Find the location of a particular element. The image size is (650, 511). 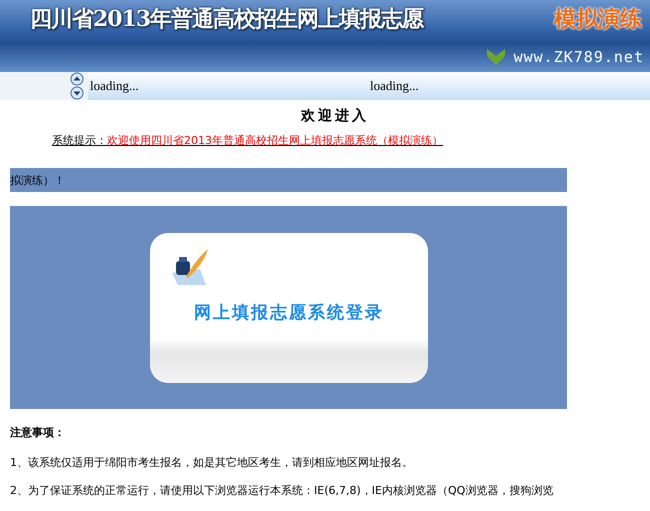

marquee-text: 拟演练）！ is located at coordinates (37, 180).